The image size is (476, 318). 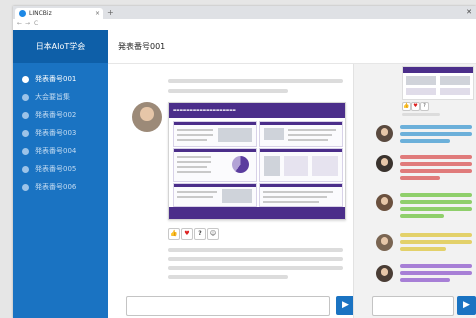 What do you see at coordinates (424, 106) in the screenshot?
I see `preview-question-icon: ?` at bounding box center [424, 106].